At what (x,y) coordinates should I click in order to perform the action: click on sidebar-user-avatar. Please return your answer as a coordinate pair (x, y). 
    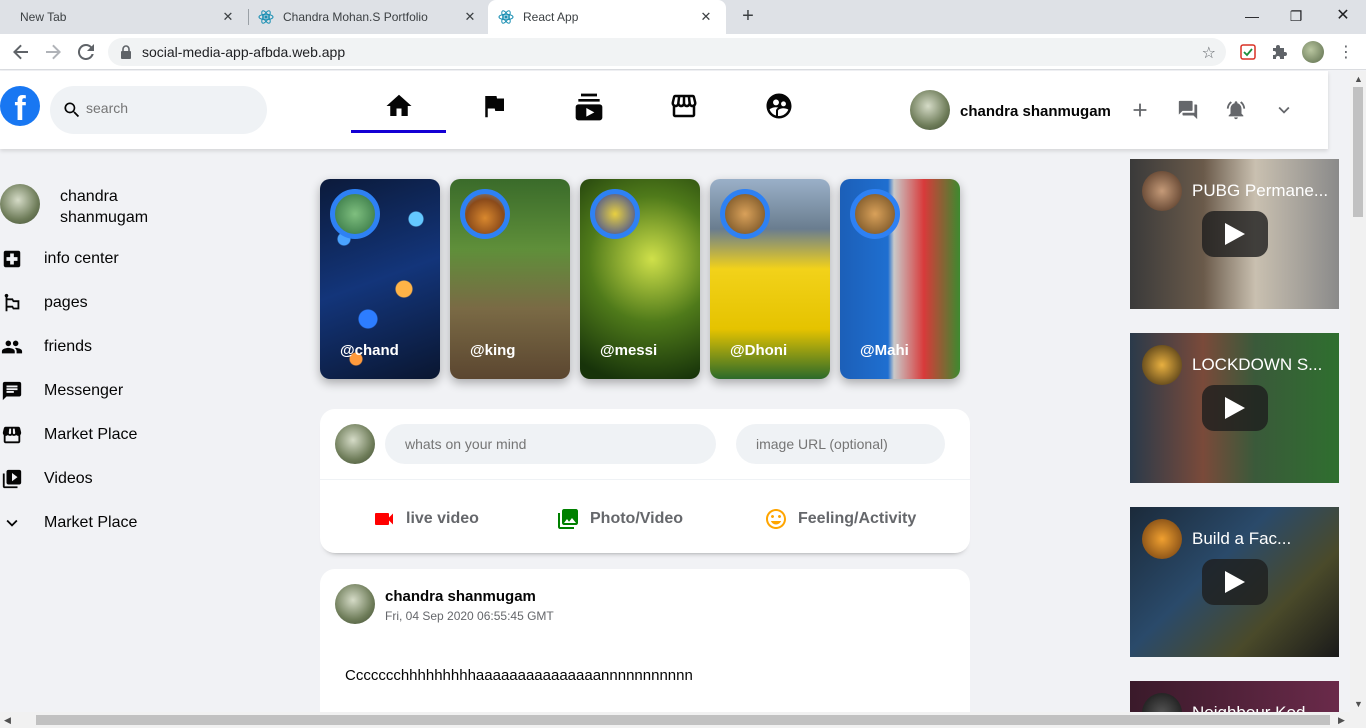
    Looking at the image, I should click on (20, 204).